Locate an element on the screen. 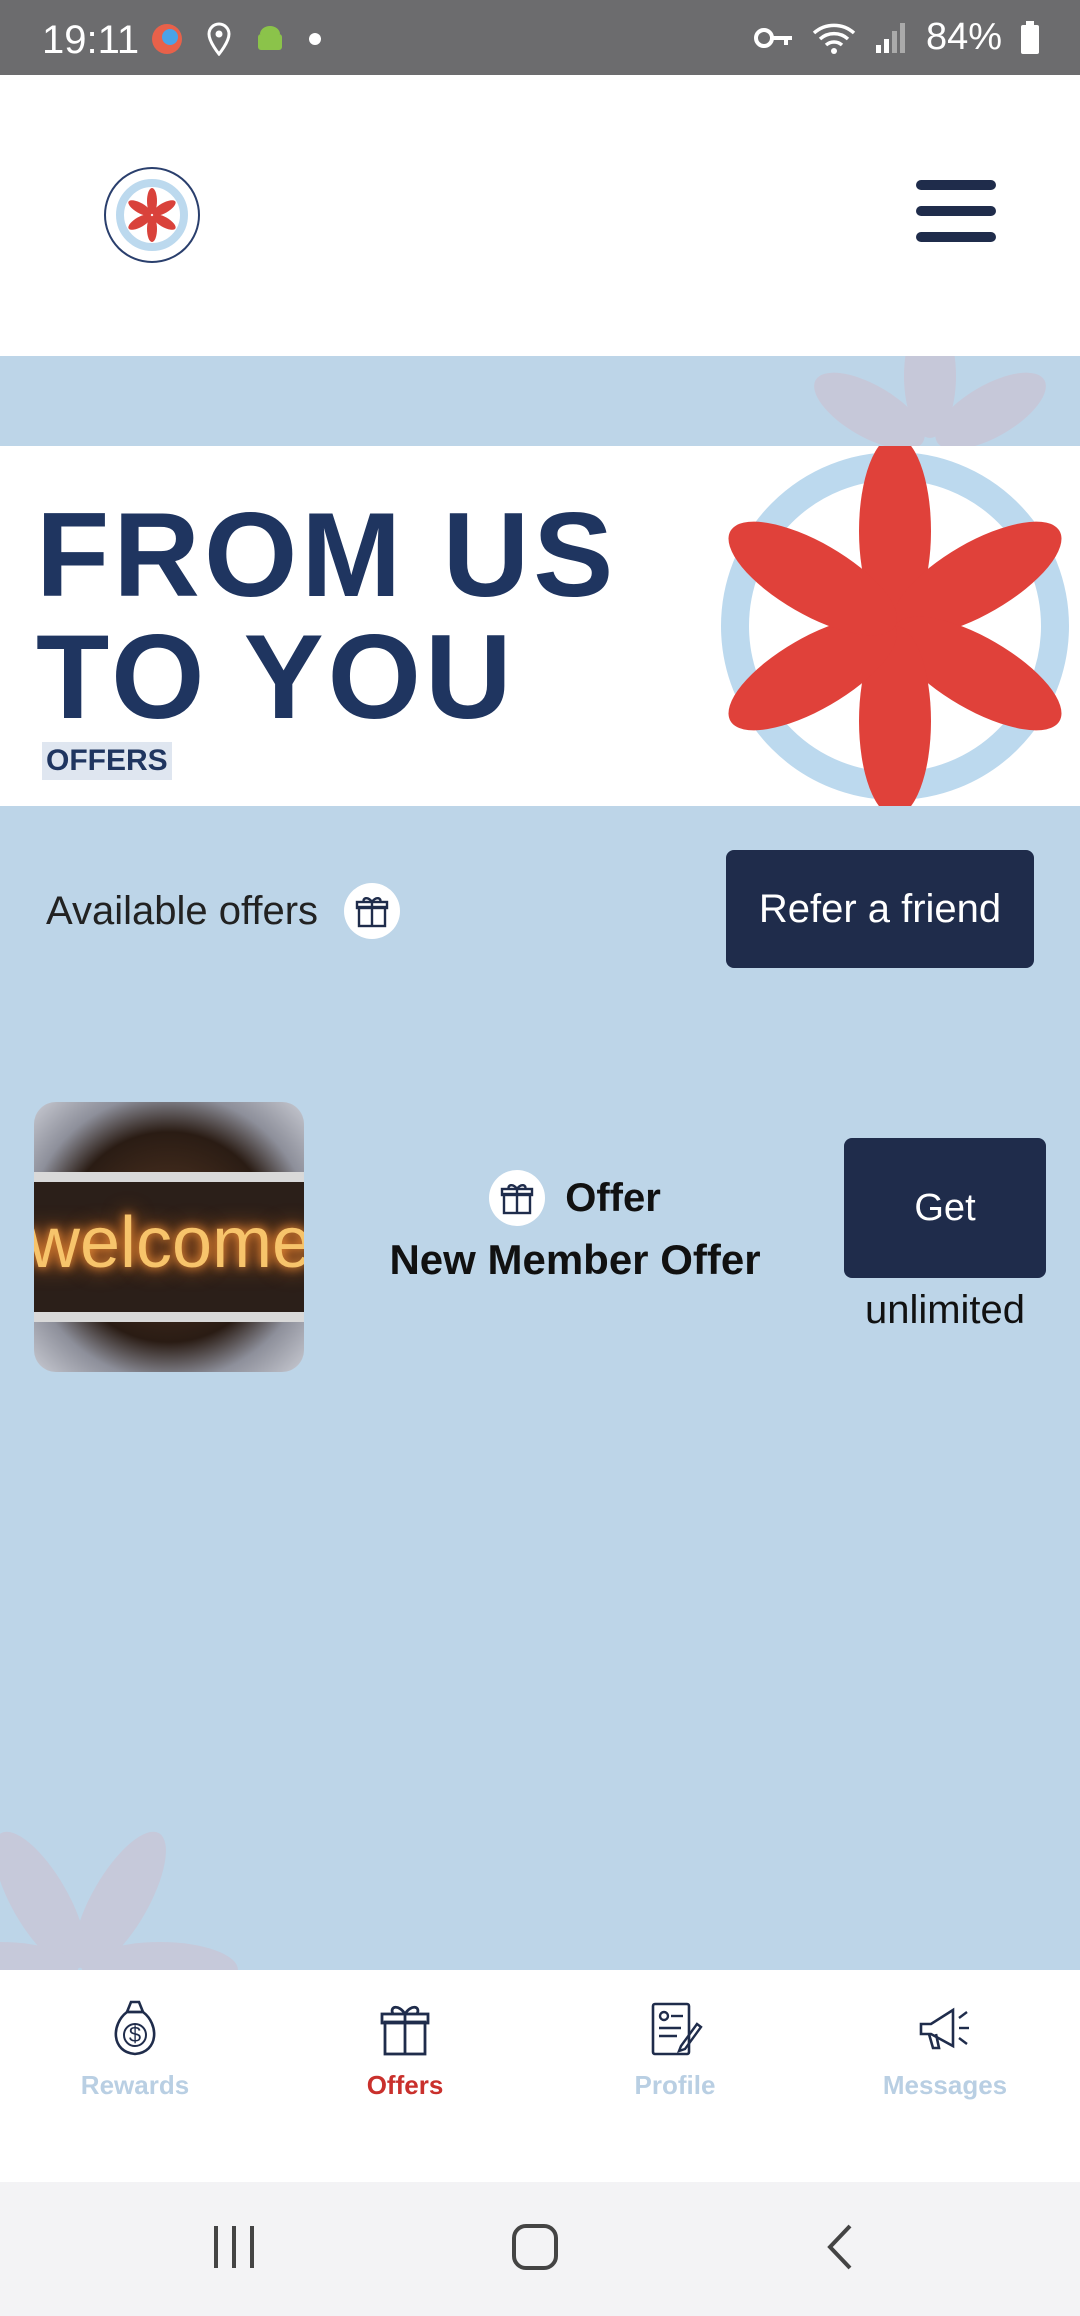 The image size is (1080, 2316). offer-type: Offer is located at coordinates (613, 1197).